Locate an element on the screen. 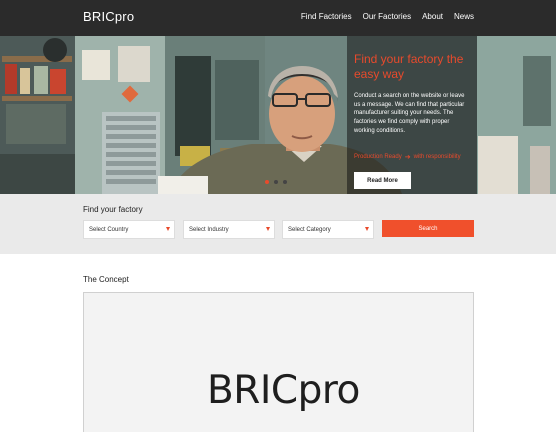  nav-about: About is located at coordinates (432, 16).